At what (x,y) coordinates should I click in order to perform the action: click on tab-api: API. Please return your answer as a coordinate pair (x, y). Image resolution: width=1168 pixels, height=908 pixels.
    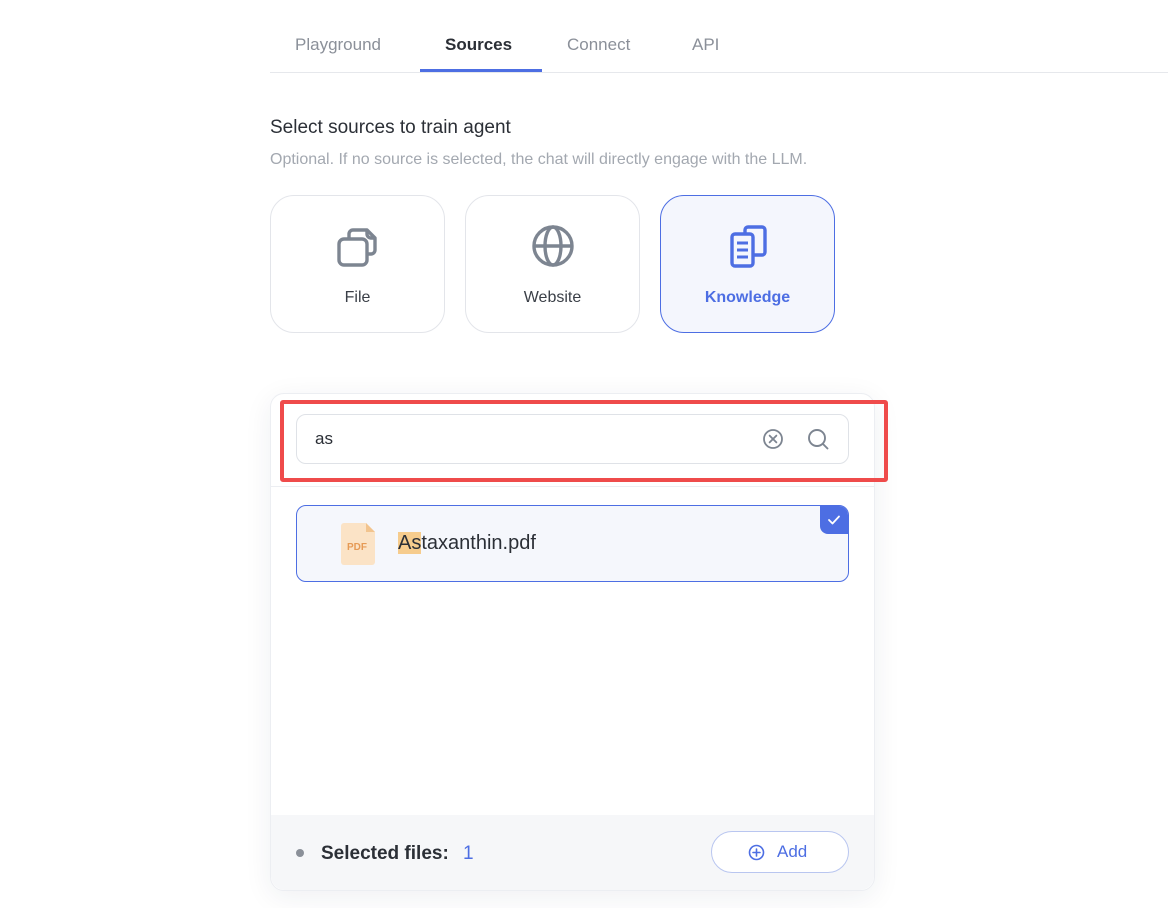
    Looking at the image, I should click on (705, 45).